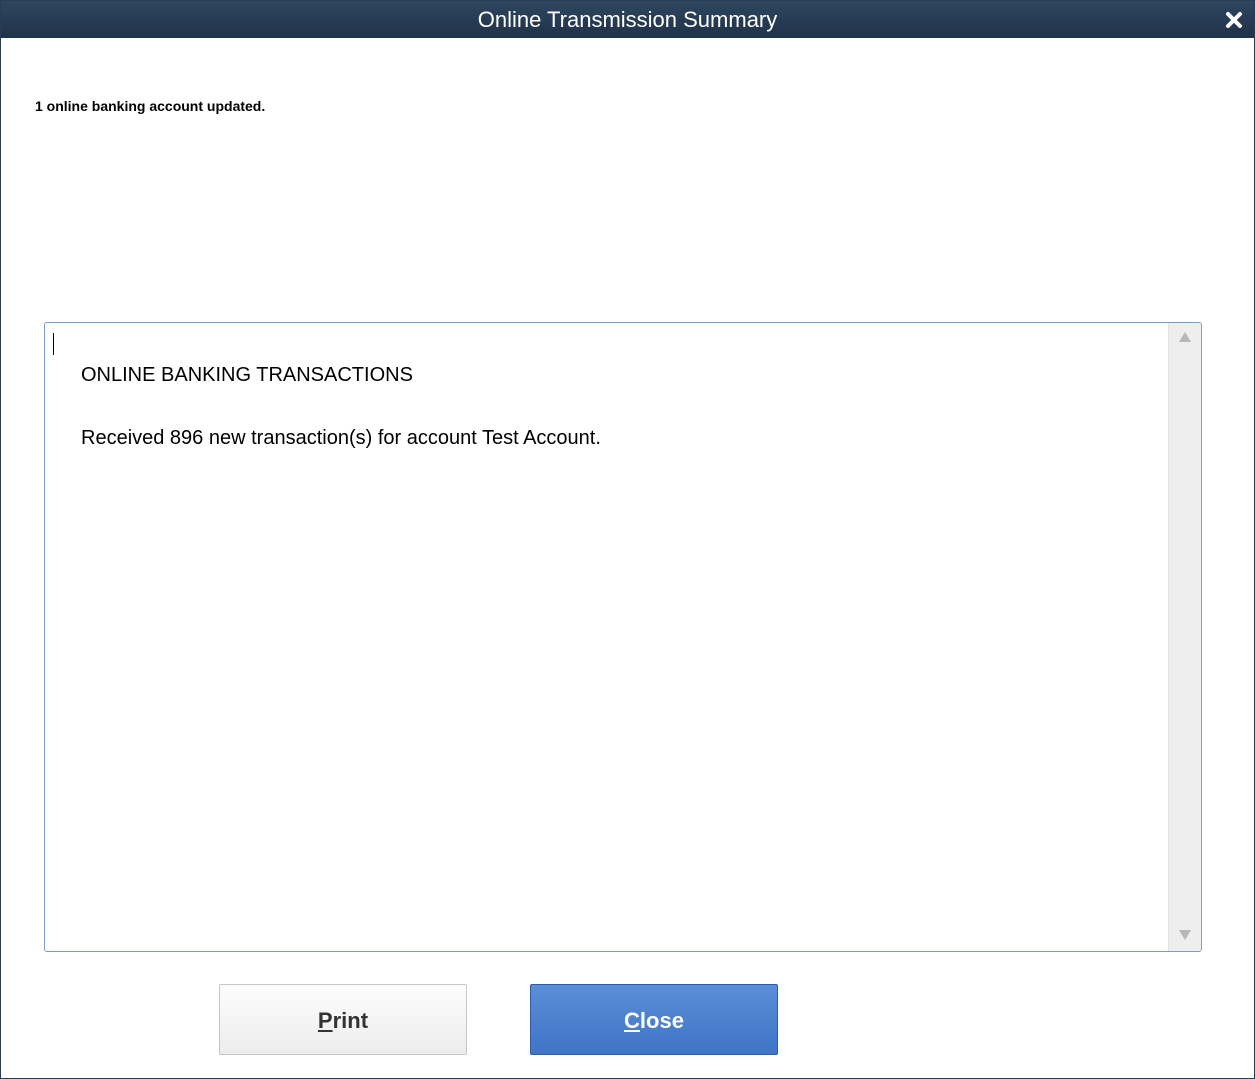  I want to click on close-mnemonic: C, so click(632, 1020).